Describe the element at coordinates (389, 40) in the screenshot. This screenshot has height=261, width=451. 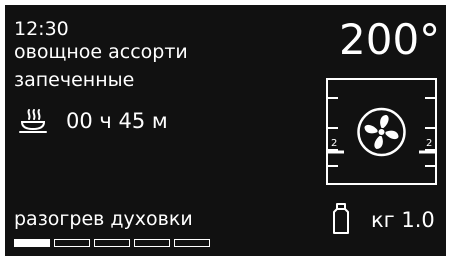
I see `temperature-value: 200°` at that location.